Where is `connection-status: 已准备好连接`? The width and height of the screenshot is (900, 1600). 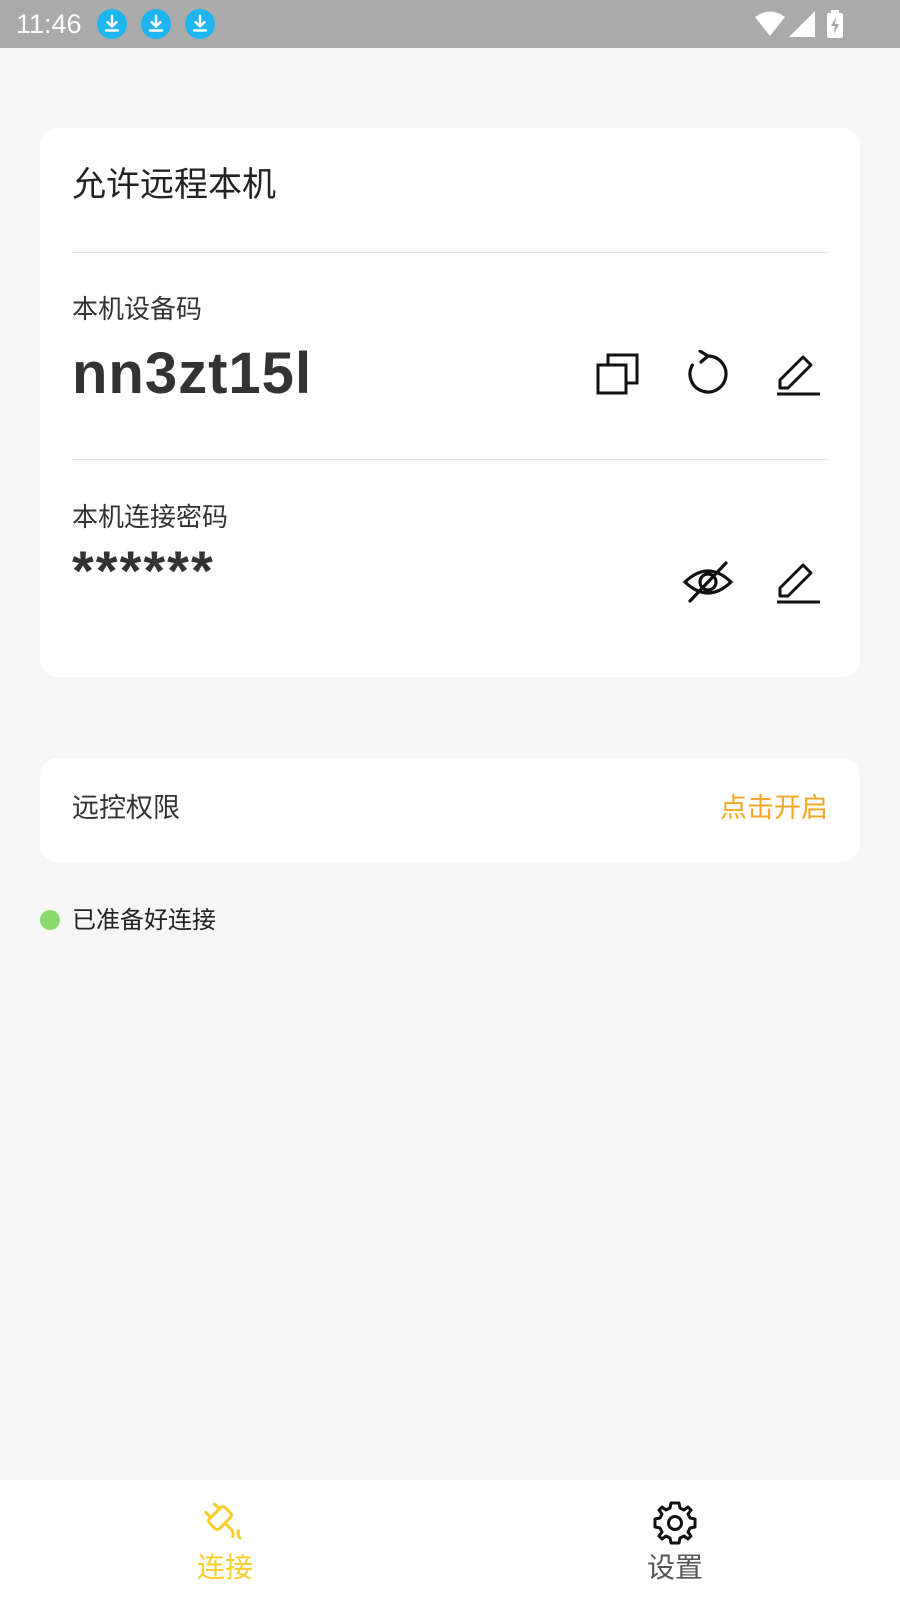
connection-status: 已准备好连接 is located at coordinates (128, 920).